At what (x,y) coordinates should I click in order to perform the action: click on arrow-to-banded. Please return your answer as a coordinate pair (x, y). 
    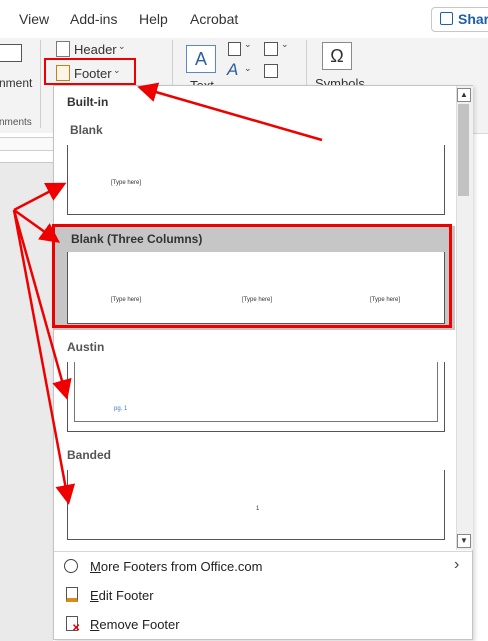
    Looking at the image, I should click on (44, 357).